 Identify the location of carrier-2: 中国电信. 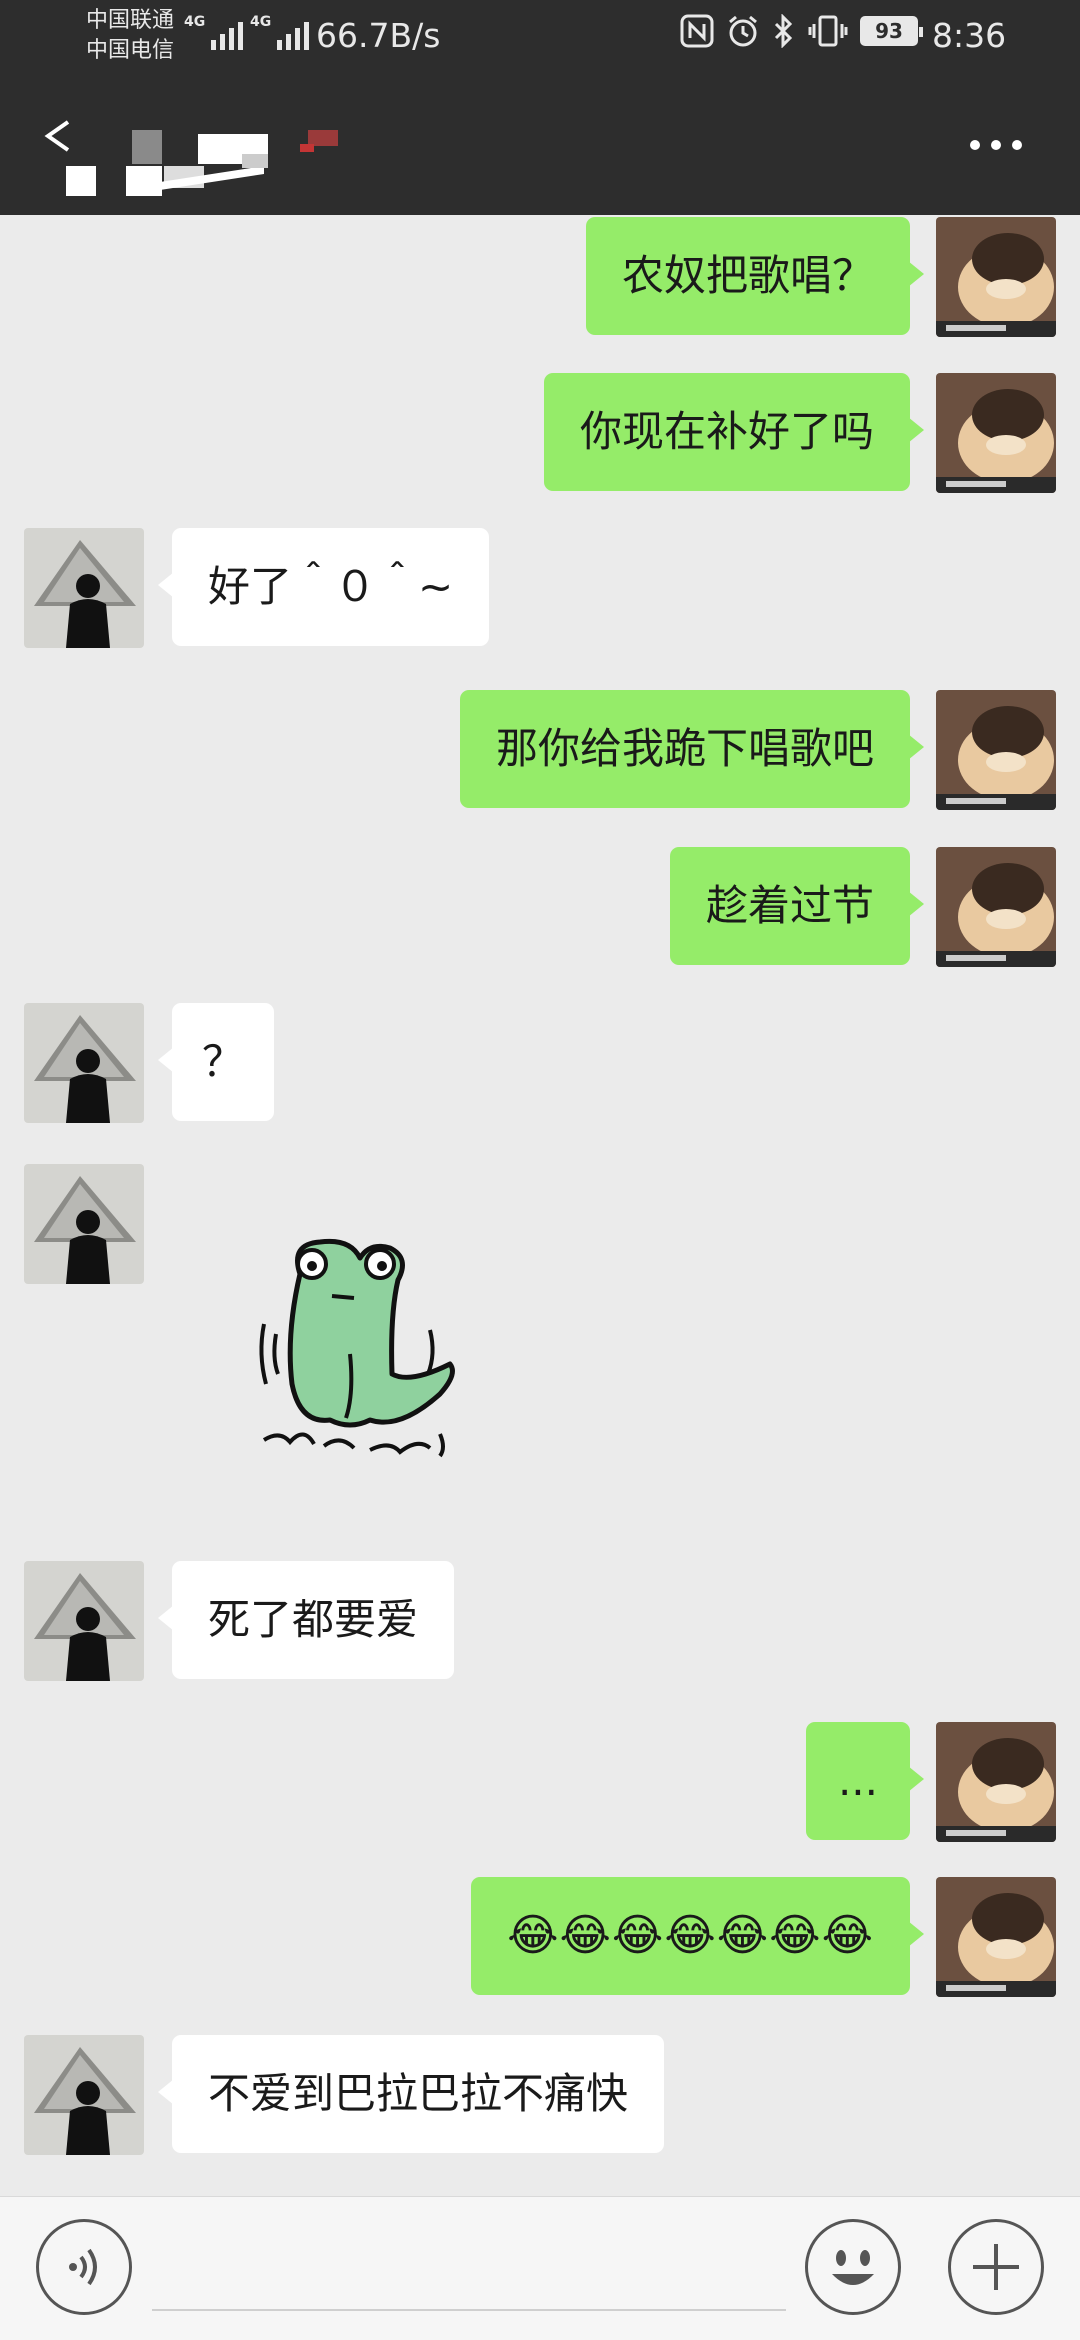
(130, 50).